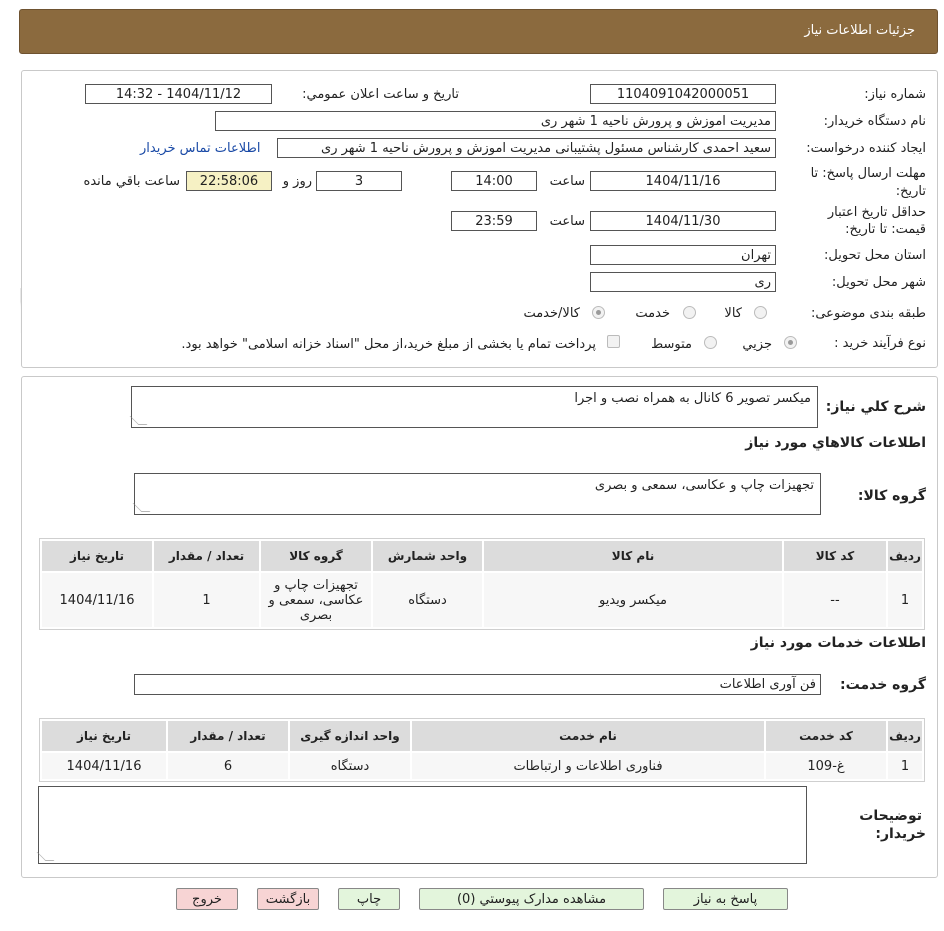  Describe the element at coordinates (900, 834) in the screenshot. I see `buyer-notes-label-2: خریدار:` at that location.